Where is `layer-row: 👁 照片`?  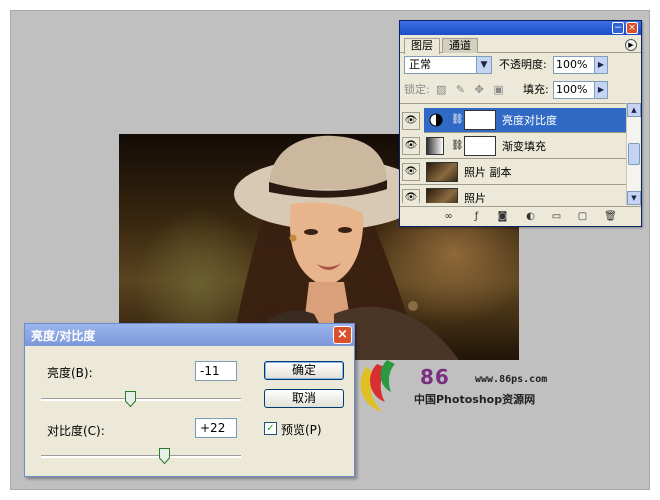
layer-row: 👁 照片 is located at coordinates (514, 194).